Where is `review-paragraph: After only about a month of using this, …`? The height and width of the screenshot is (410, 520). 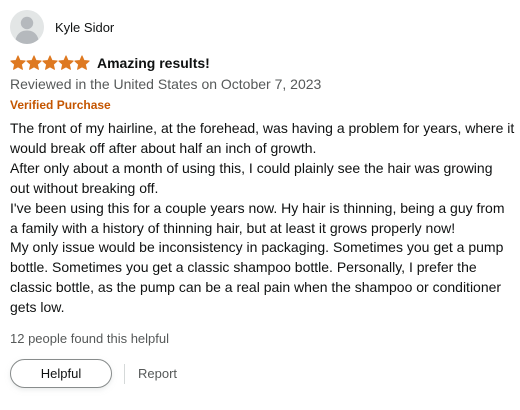 review-paragraph: After only about a month of using this, … is located at coordinates (251, 177).